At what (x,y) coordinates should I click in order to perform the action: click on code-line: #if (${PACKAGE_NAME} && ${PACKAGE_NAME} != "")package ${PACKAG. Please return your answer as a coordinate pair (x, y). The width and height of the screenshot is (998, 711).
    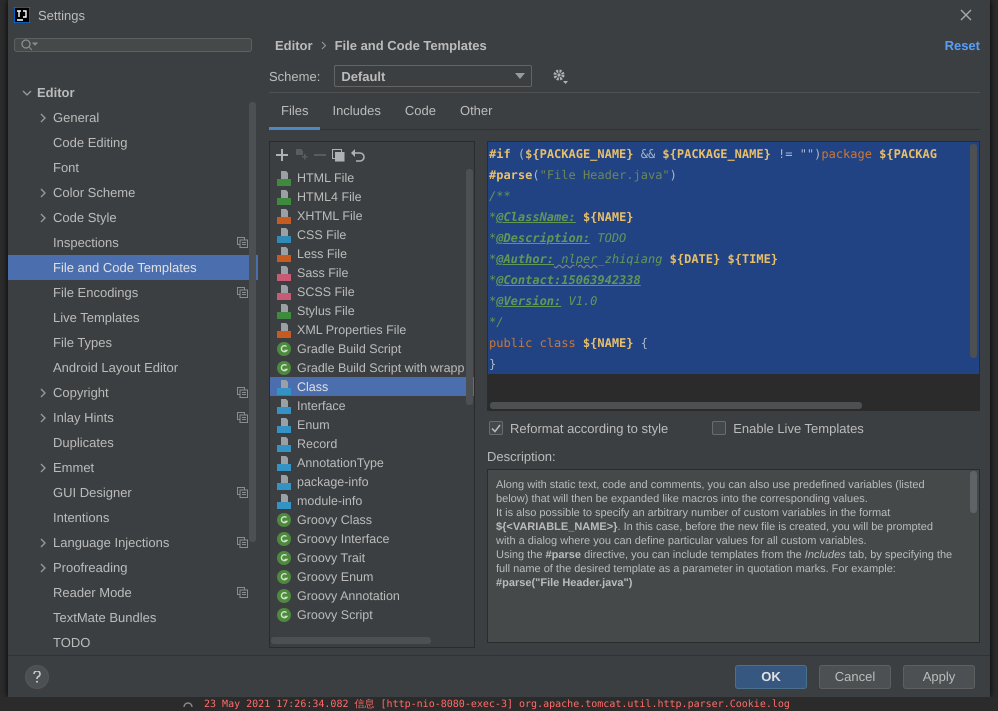
    Looking at the image, I should click on (713, 154).